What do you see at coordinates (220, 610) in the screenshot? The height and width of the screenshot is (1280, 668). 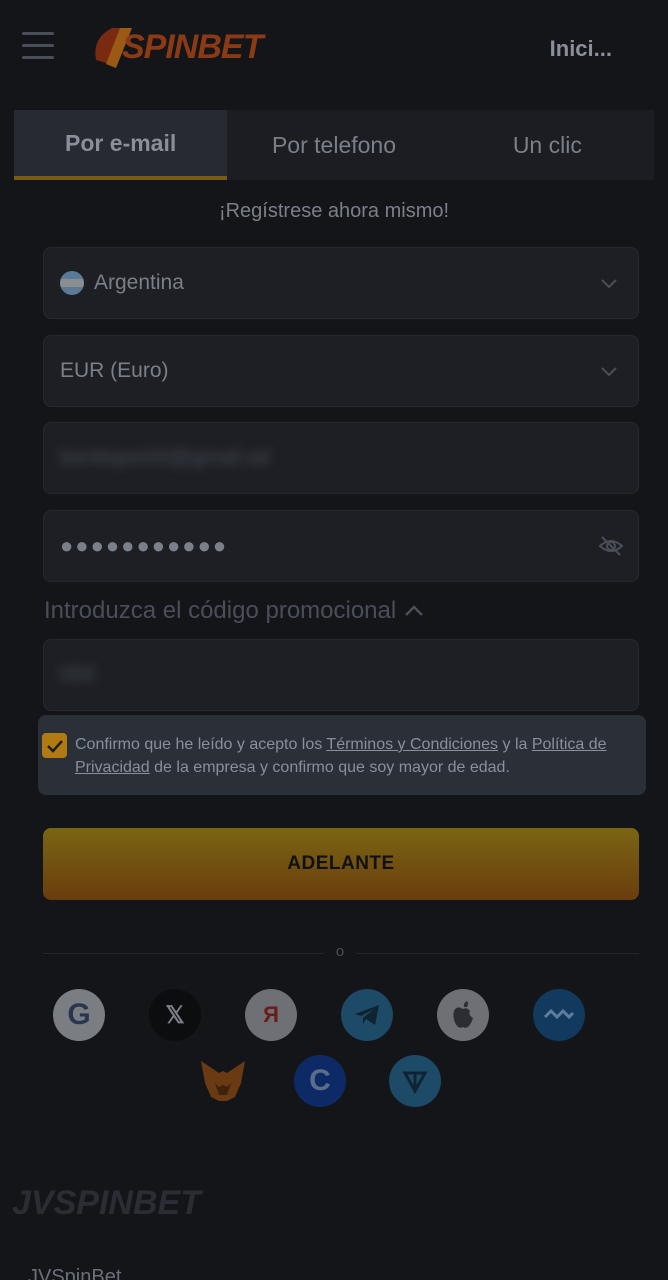 I see `promo-label: Introduzca el código promocional` at bounding box center [220, 610].